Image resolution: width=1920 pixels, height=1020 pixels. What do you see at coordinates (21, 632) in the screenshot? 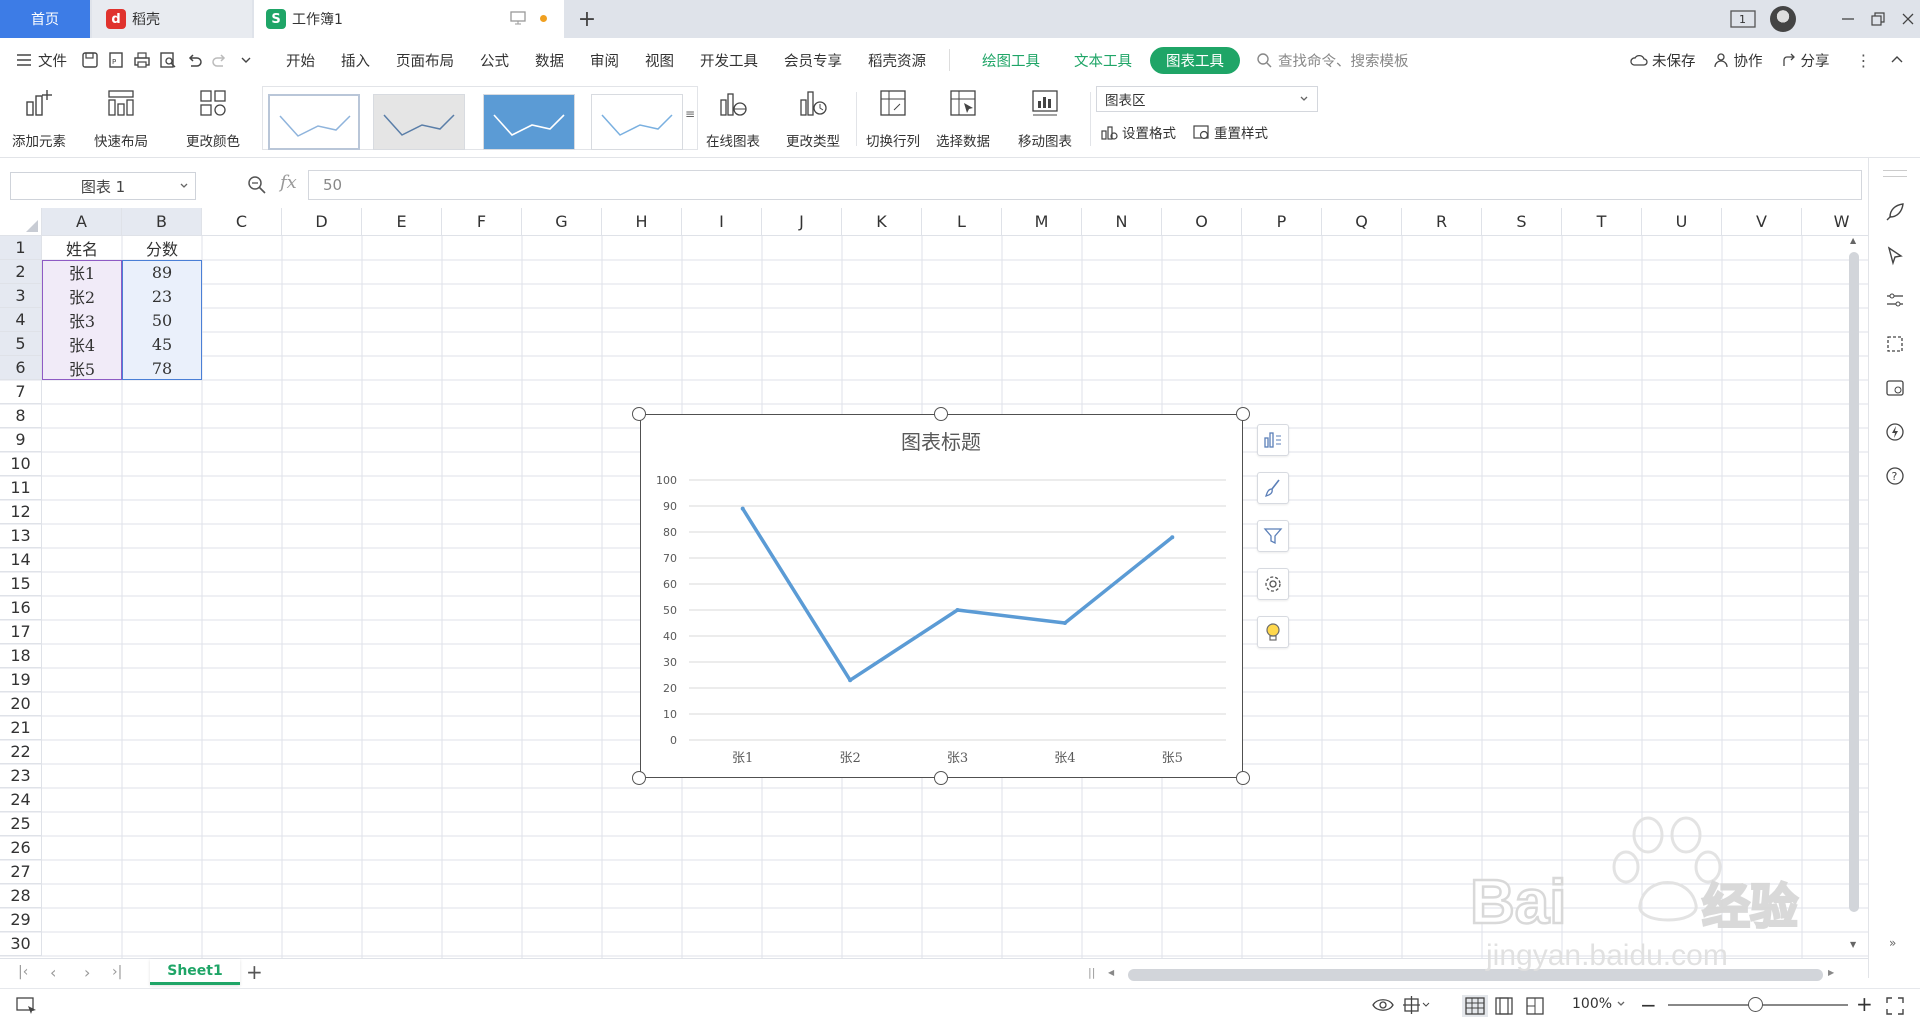
I see `row-header: 17` at bounding box center [21, 632].